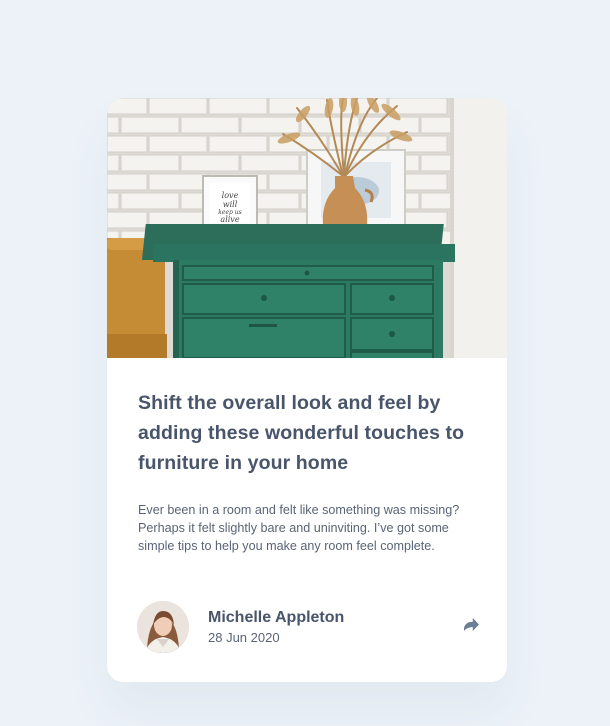  I want to click on author-row: Michelle Appleton 28 Jun 2020, so click(309, 627).